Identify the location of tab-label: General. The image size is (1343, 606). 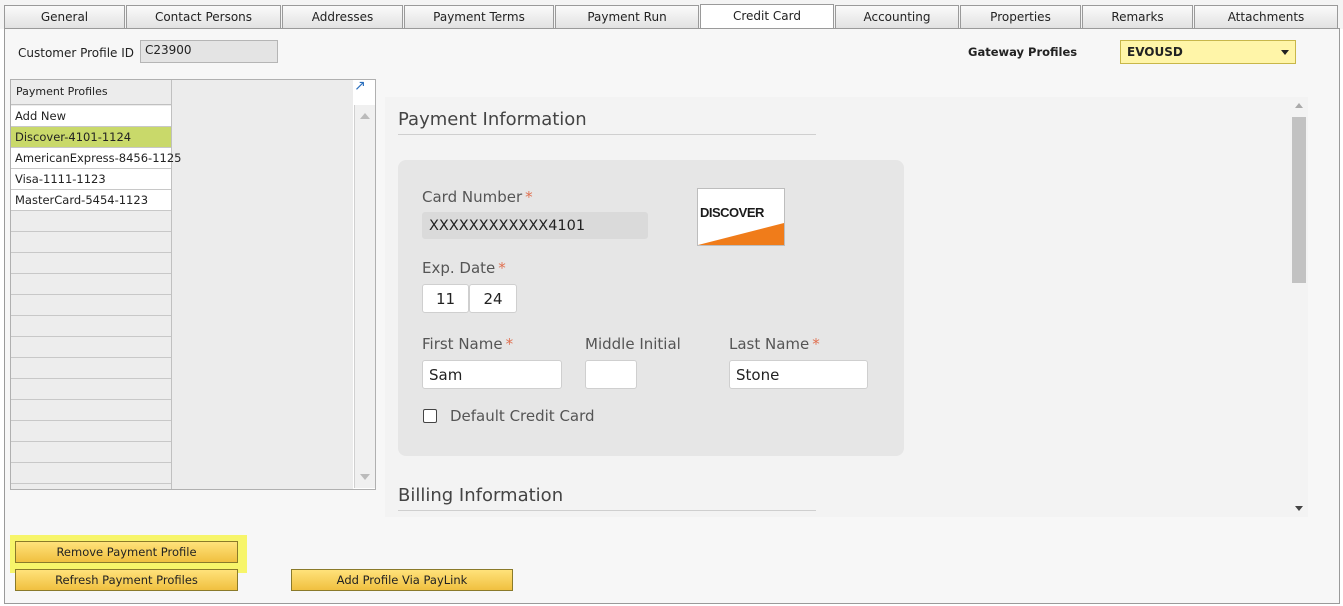
(64, 17).